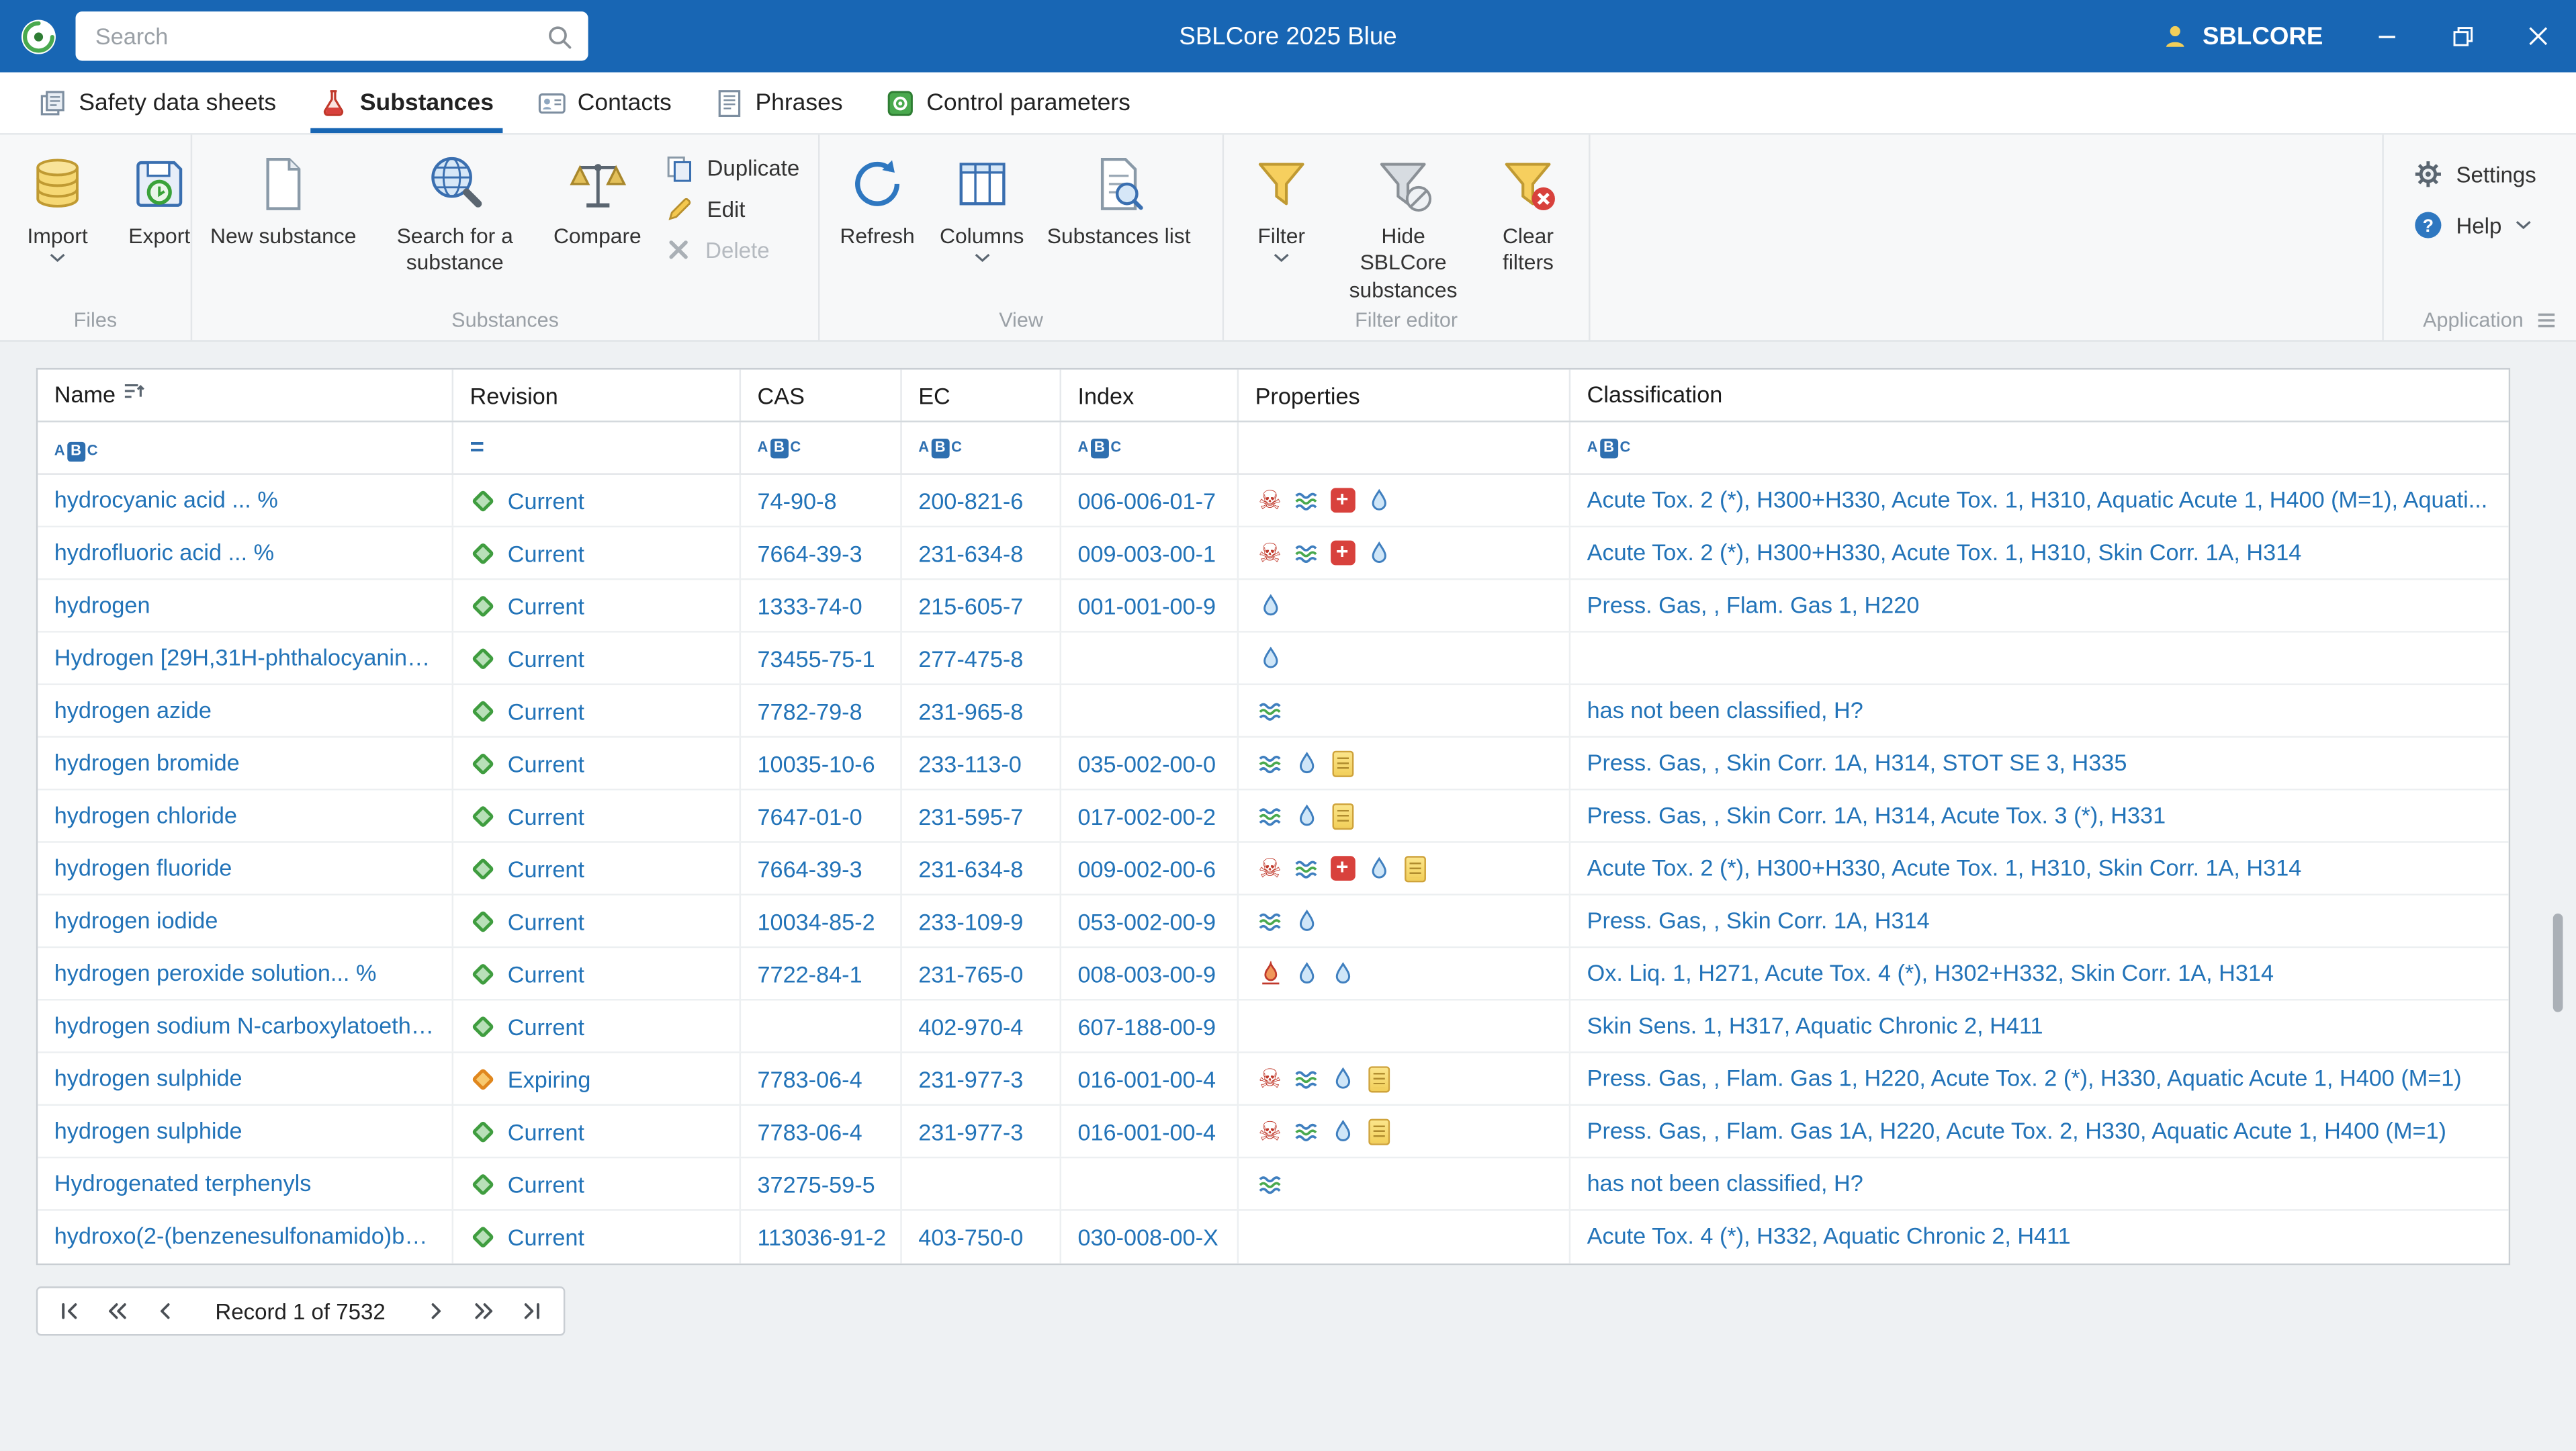 The height and width of the screenshot is (1451, 2576). Describe the element at coordinates (1150, 395) in the screenshot. I see `column-header-index: Index` at that location.